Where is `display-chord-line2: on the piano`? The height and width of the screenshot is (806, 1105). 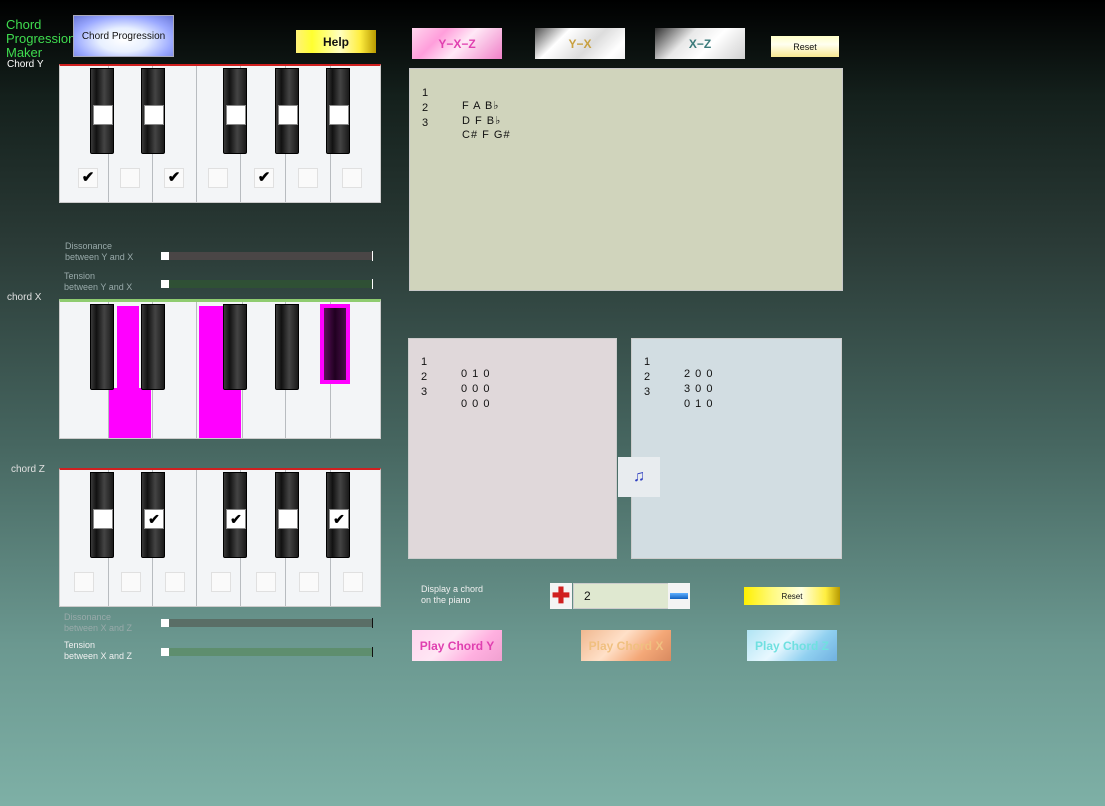
display-chord-line2: on the piano is located at coordinates (446, 600).